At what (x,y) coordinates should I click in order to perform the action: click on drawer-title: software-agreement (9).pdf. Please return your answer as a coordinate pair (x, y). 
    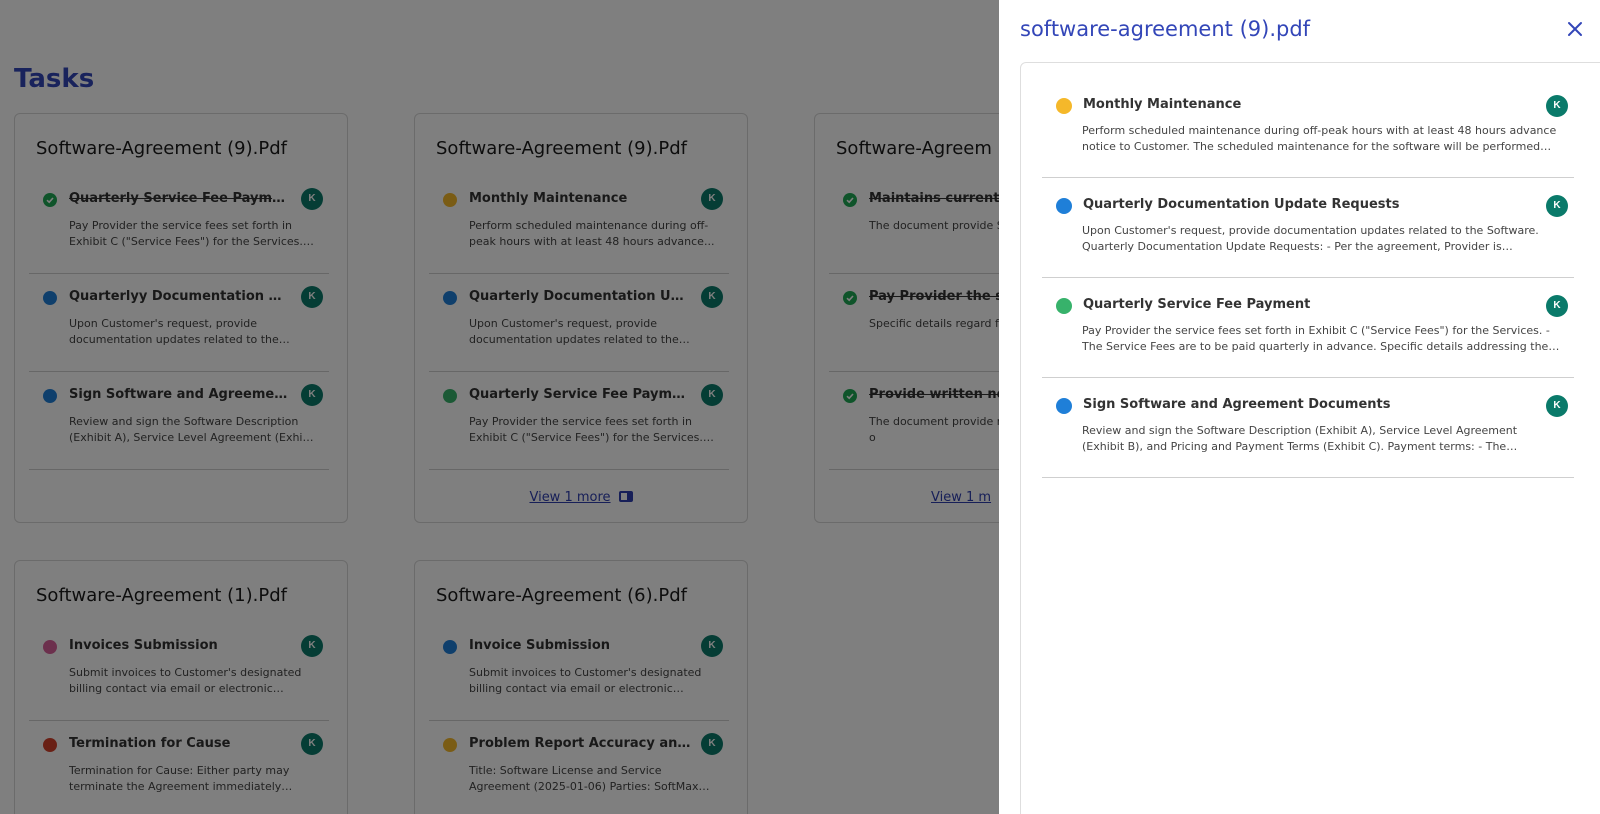
    Looking at the image, I should click on (1165, 29).